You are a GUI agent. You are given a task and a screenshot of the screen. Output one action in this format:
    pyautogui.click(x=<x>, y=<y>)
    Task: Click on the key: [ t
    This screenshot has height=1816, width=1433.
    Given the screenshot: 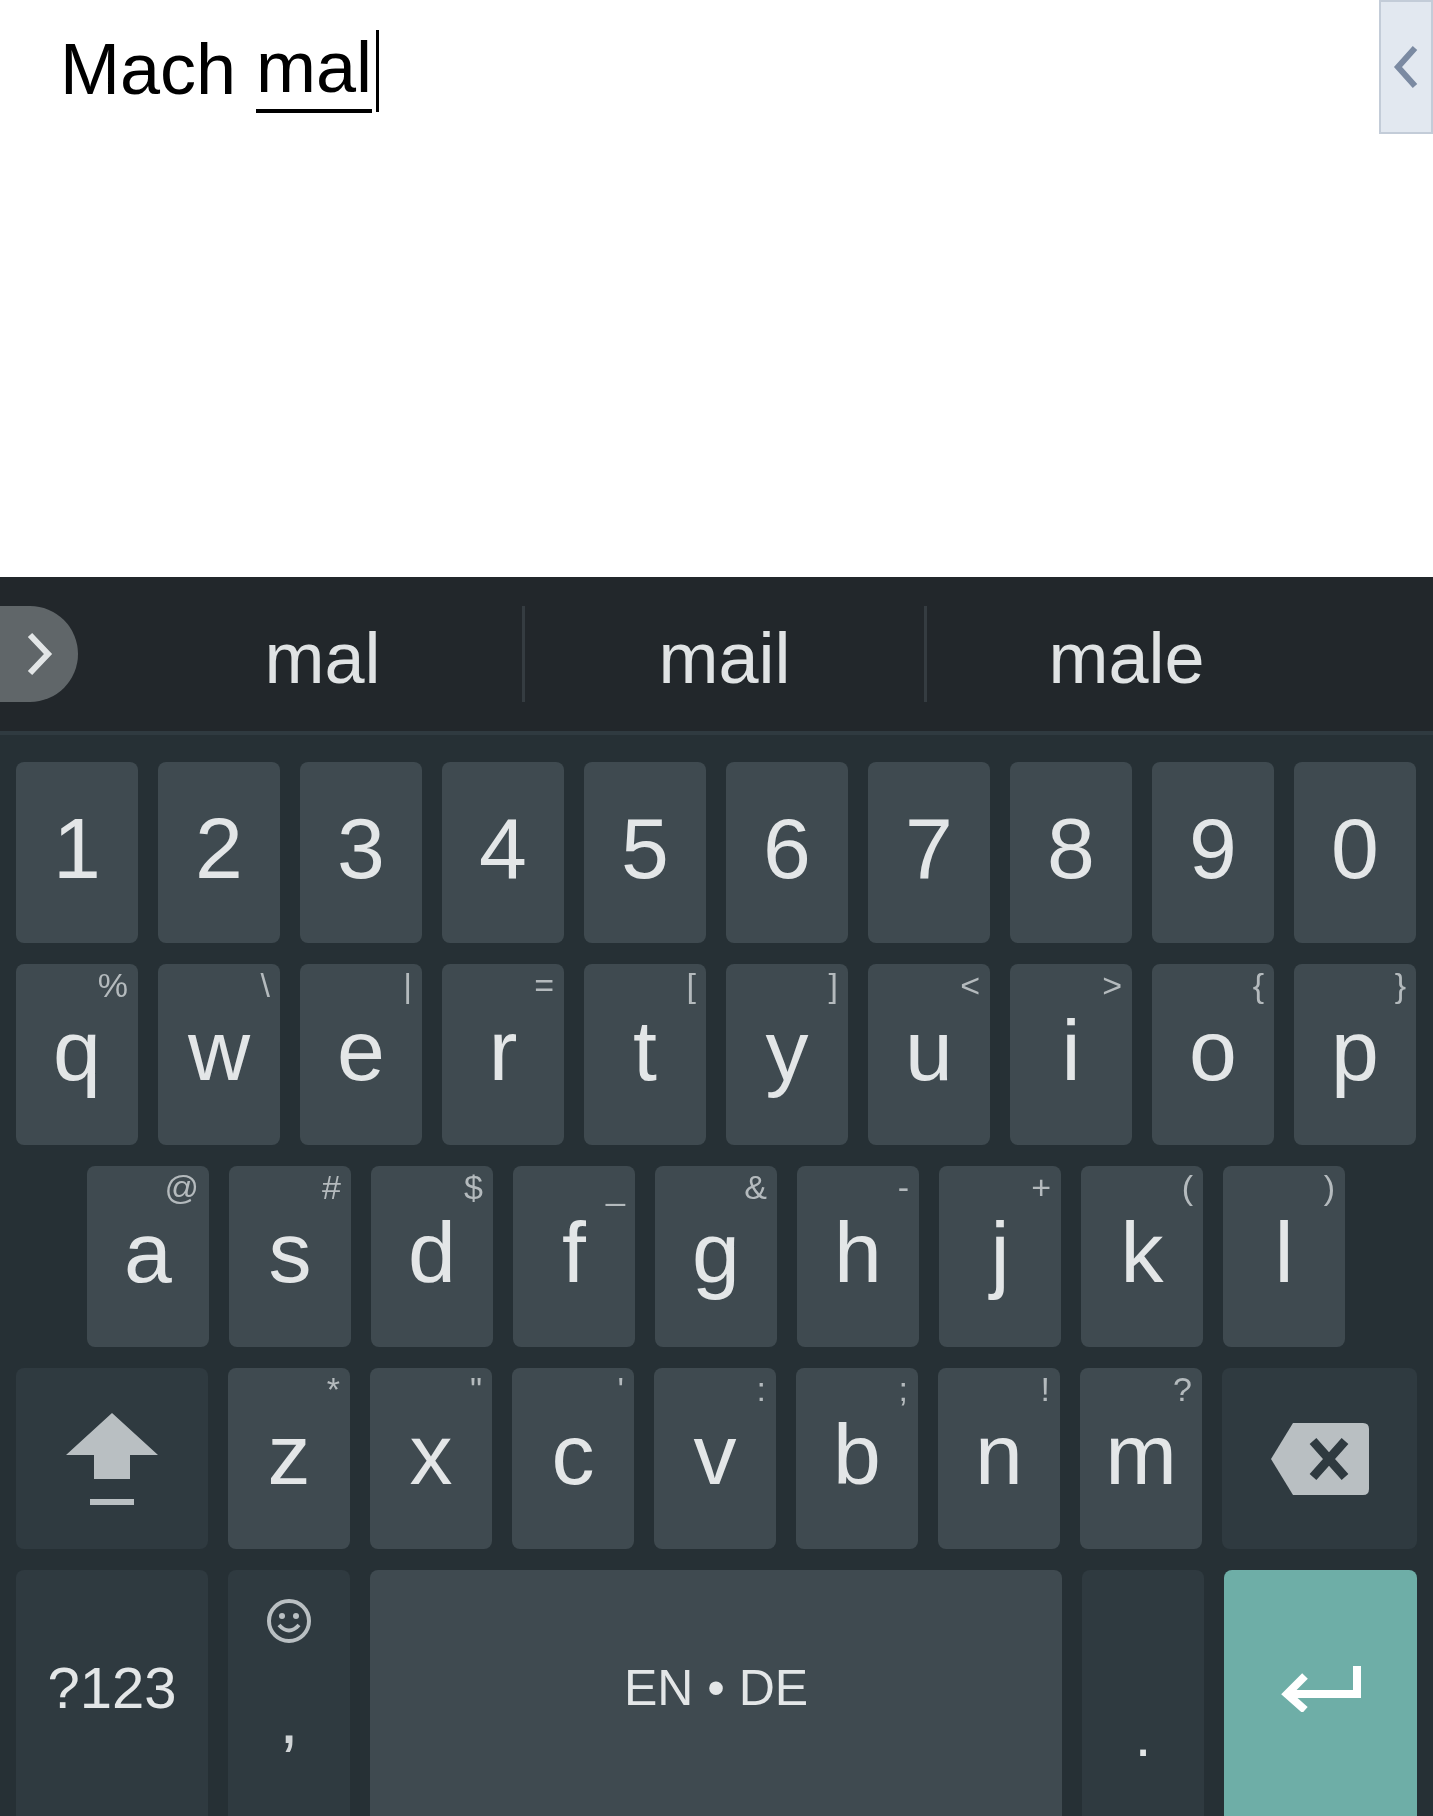 What is the action you would take?
    pyautogui.click(x=645, y=1054)
    